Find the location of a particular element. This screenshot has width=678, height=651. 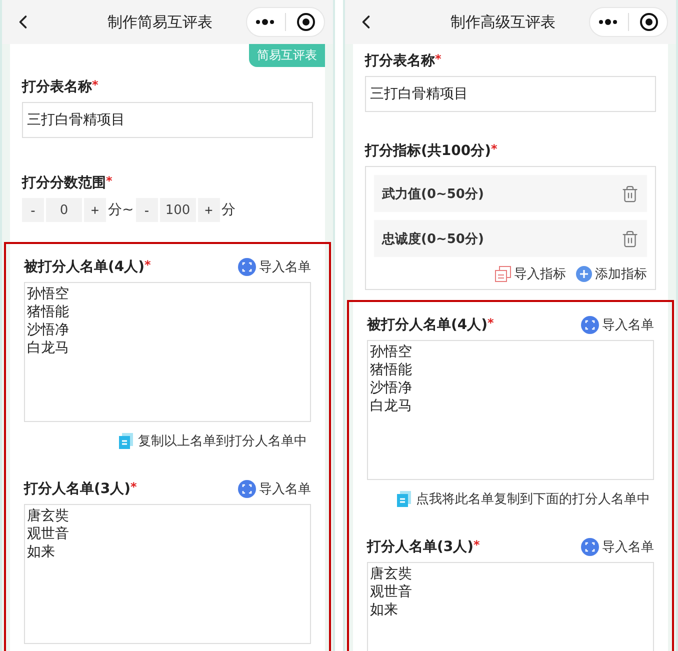

copy-list-link: 复制以上名单到打分人名单中 is located at coordinates (213, 441).